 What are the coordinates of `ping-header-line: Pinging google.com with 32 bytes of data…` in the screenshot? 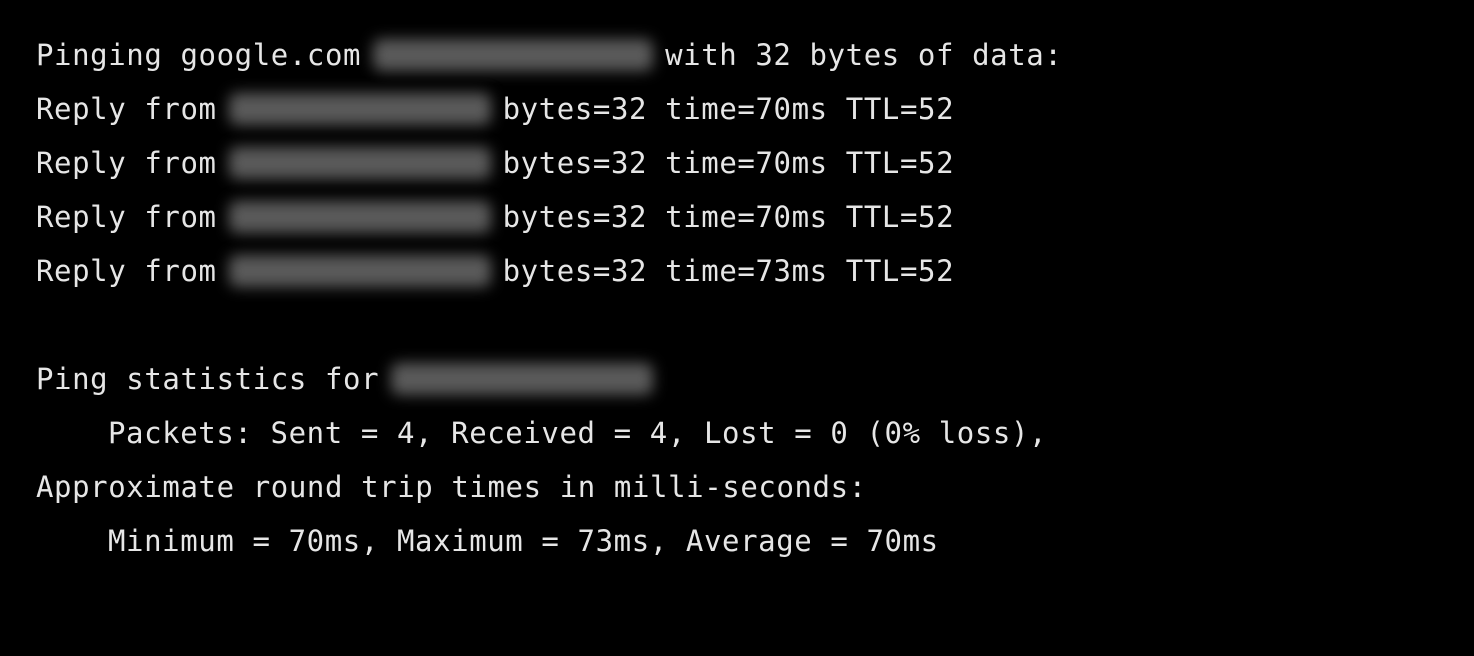 It's located at (549, 55).